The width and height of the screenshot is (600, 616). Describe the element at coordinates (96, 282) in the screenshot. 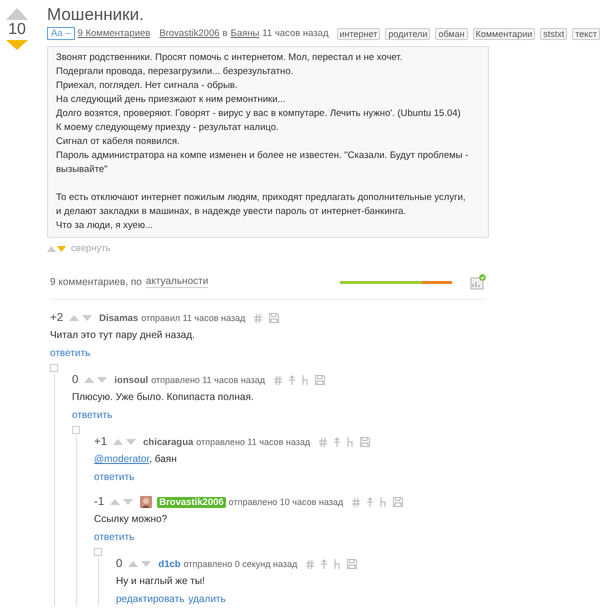

I see `comments-count: 9 комментариев, по` at that location.